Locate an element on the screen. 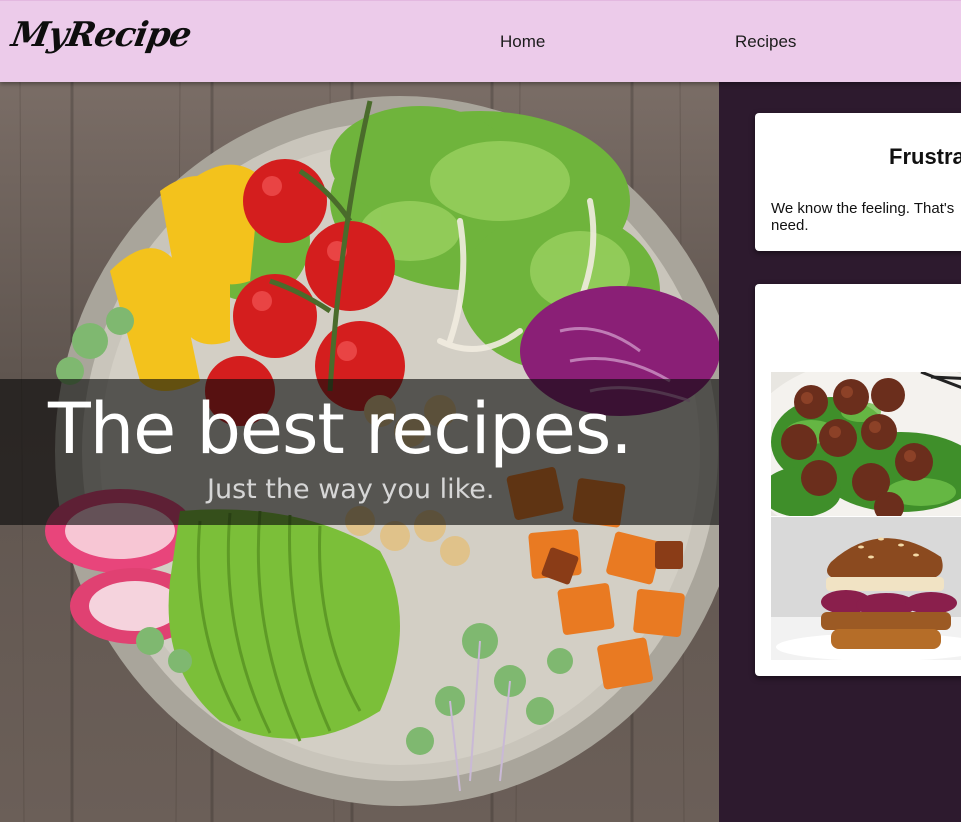 The width and height of the screenshot is (961, 822). site-logo: MyRecipe is located at coordinates (100, 35).